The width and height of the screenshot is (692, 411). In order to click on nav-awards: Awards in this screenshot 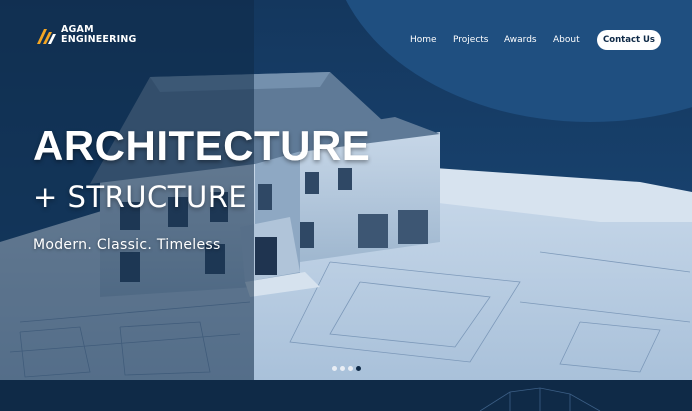, I will do `click(520, 40)`.